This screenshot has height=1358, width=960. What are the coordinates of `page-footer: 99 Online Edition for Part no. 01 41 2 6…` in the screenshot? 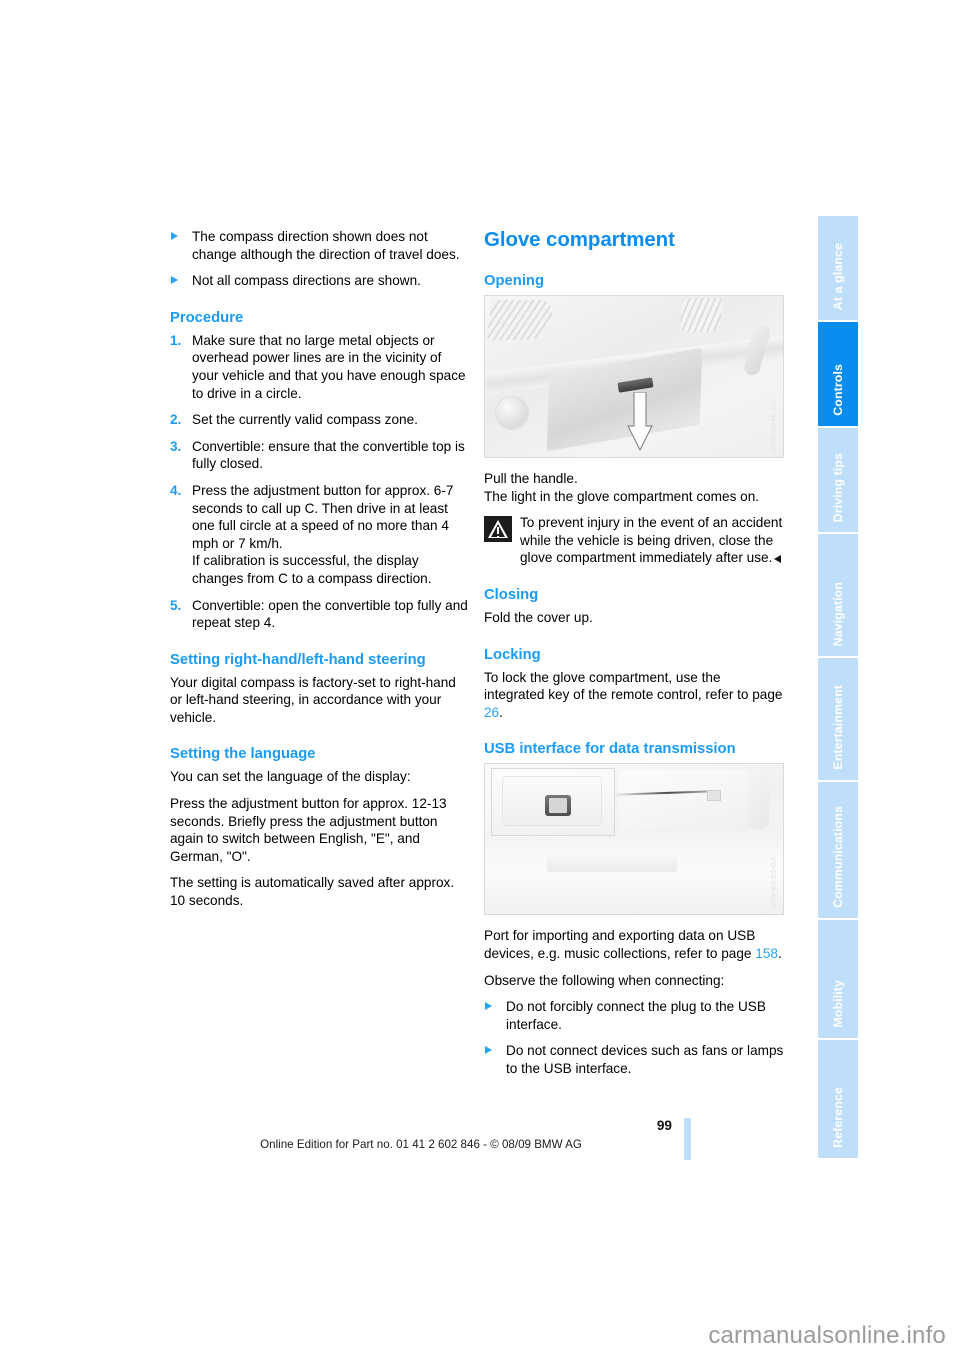 It's located at (430, 1141).